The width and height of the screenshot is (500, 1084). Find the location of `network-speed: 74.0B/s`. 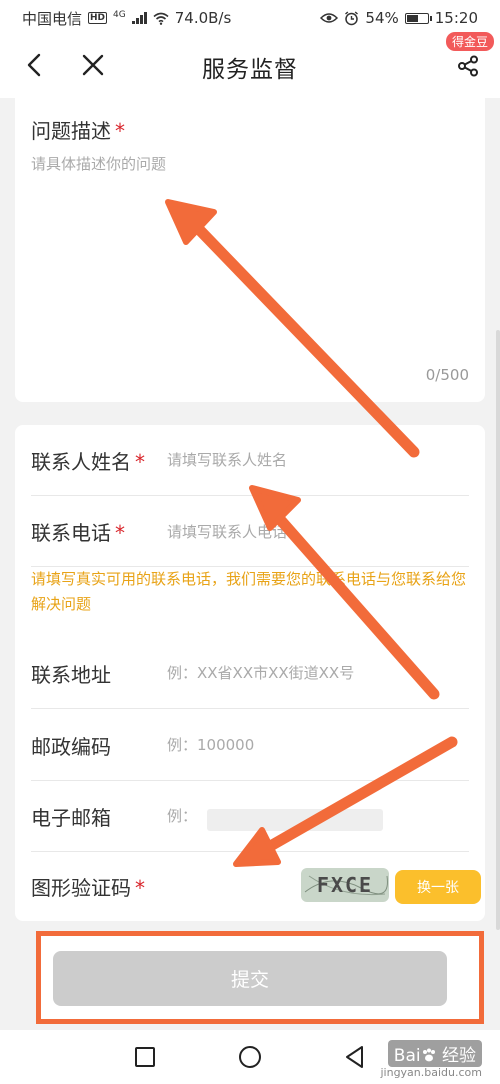

network-speed: 74.0B/s is located at coordinates (203, 18).